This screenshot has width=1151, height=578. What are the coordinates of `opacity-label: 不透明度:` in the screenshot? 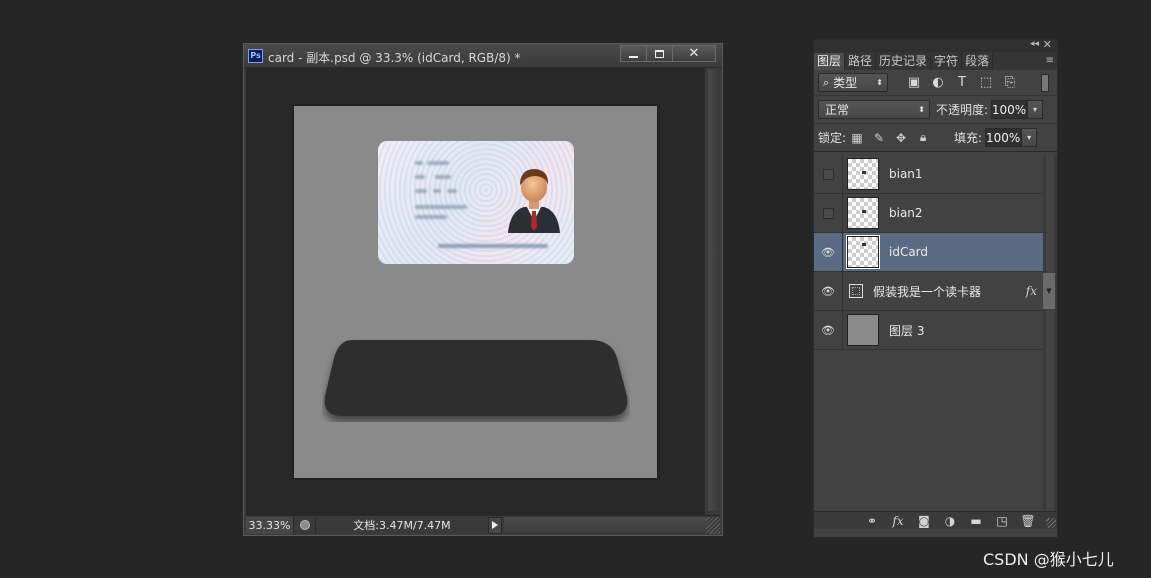 It's located at (962, 110).